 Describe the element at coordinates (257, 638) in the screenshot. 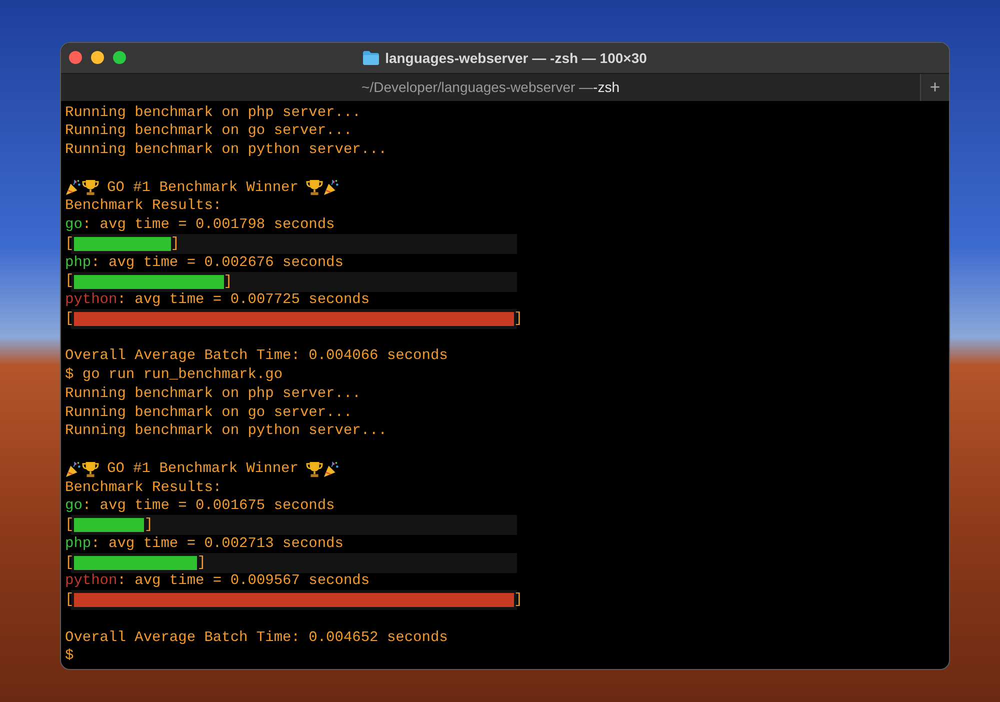

I see `output-line: Overall Average Batch Time: 0.004652 seconds` at that location.